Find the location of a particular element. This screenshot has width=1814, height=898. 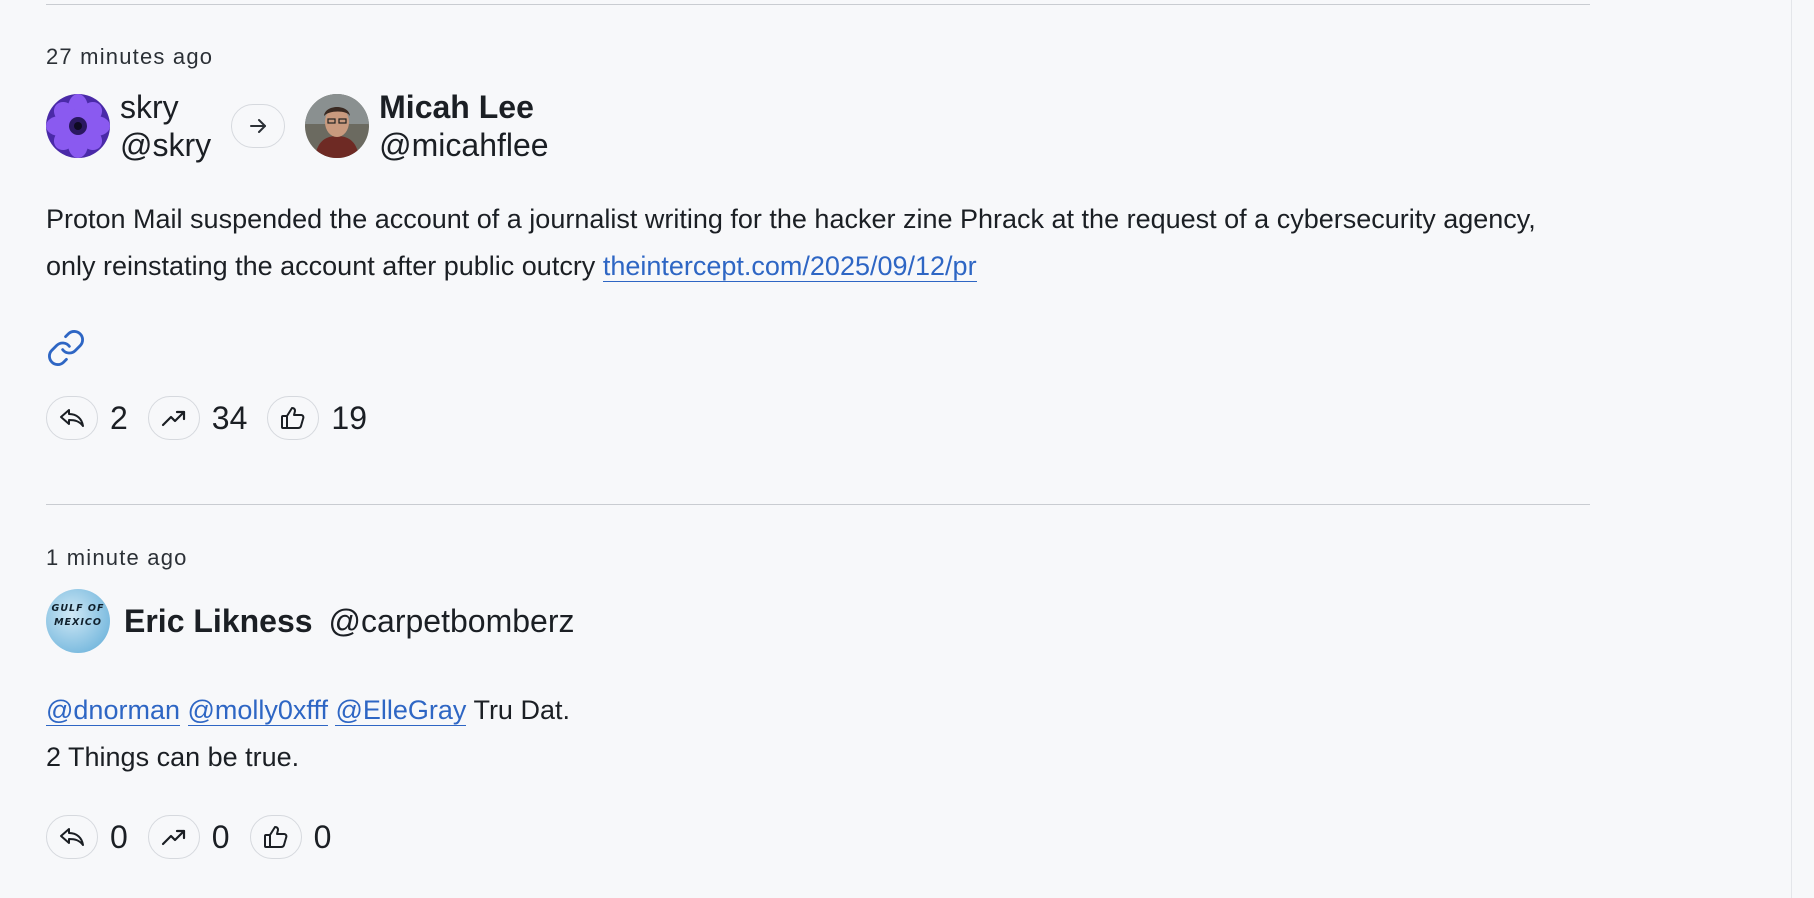

post-text: Tru Dat. is located at coordinates (521, 710).